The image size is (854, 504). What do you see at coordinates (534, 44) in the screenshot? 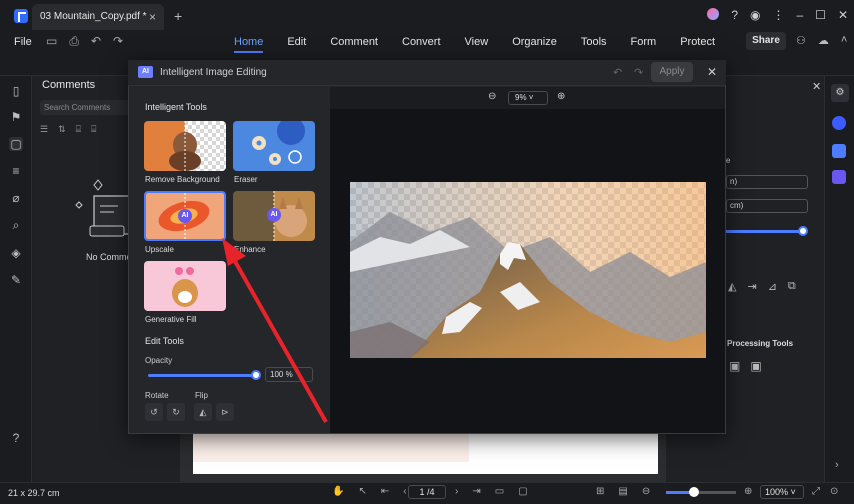
I see `tab-organize: Organize` at bounding box center [534, 44].